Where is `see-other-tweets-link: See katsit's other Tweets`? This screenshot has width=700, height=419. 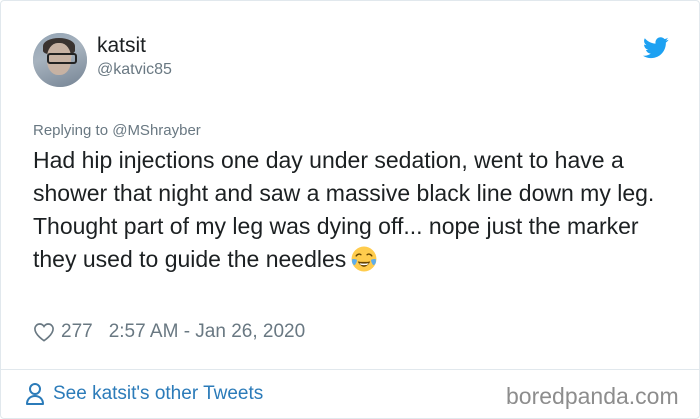 see-other-tweets-link: See katsit's other Tweets is located at coordinates (144, 394).